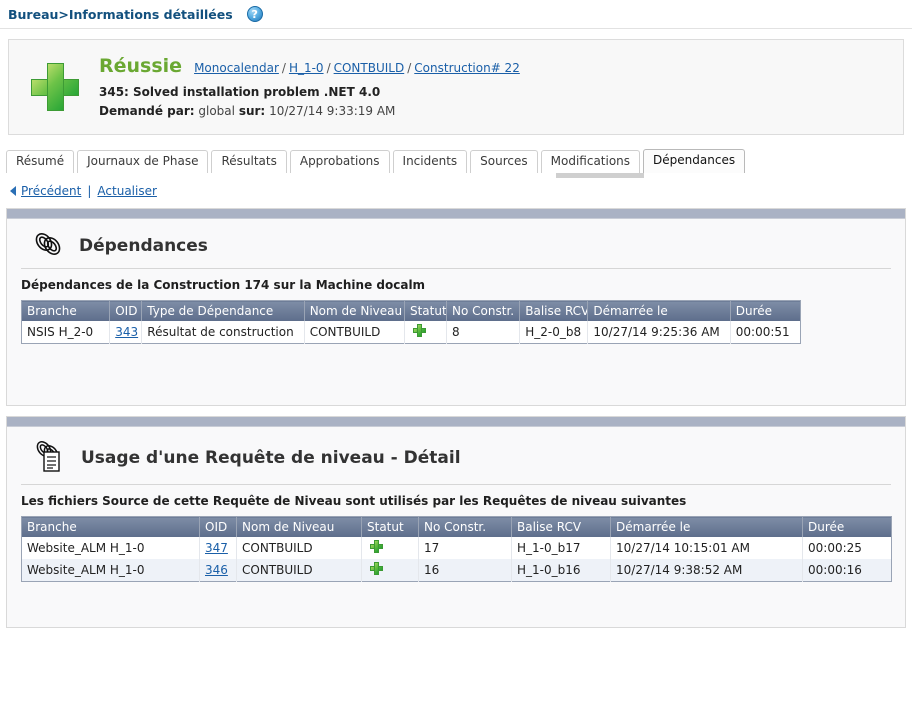 The image size is (912, 727). Describe the element at coordinates (456, 268) in the screenshot. I see `dependencies-section-rule` at that location.